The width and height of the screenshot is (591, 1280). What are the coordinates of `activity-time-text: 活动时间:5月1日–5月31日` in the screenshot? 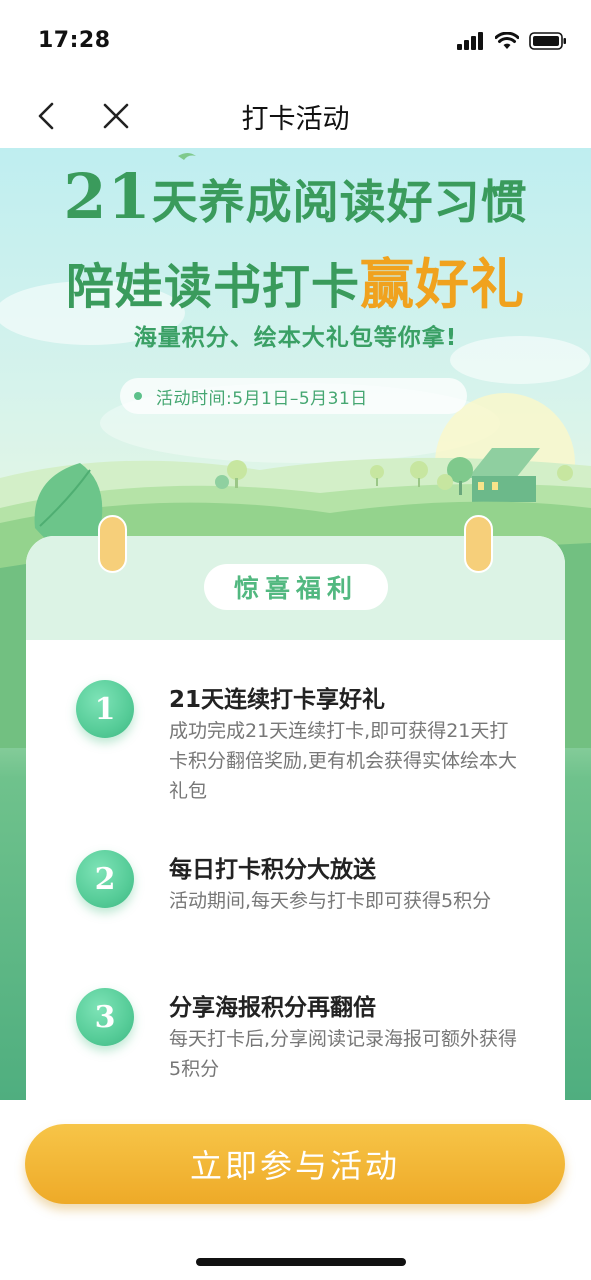 It's located at (262, 398).